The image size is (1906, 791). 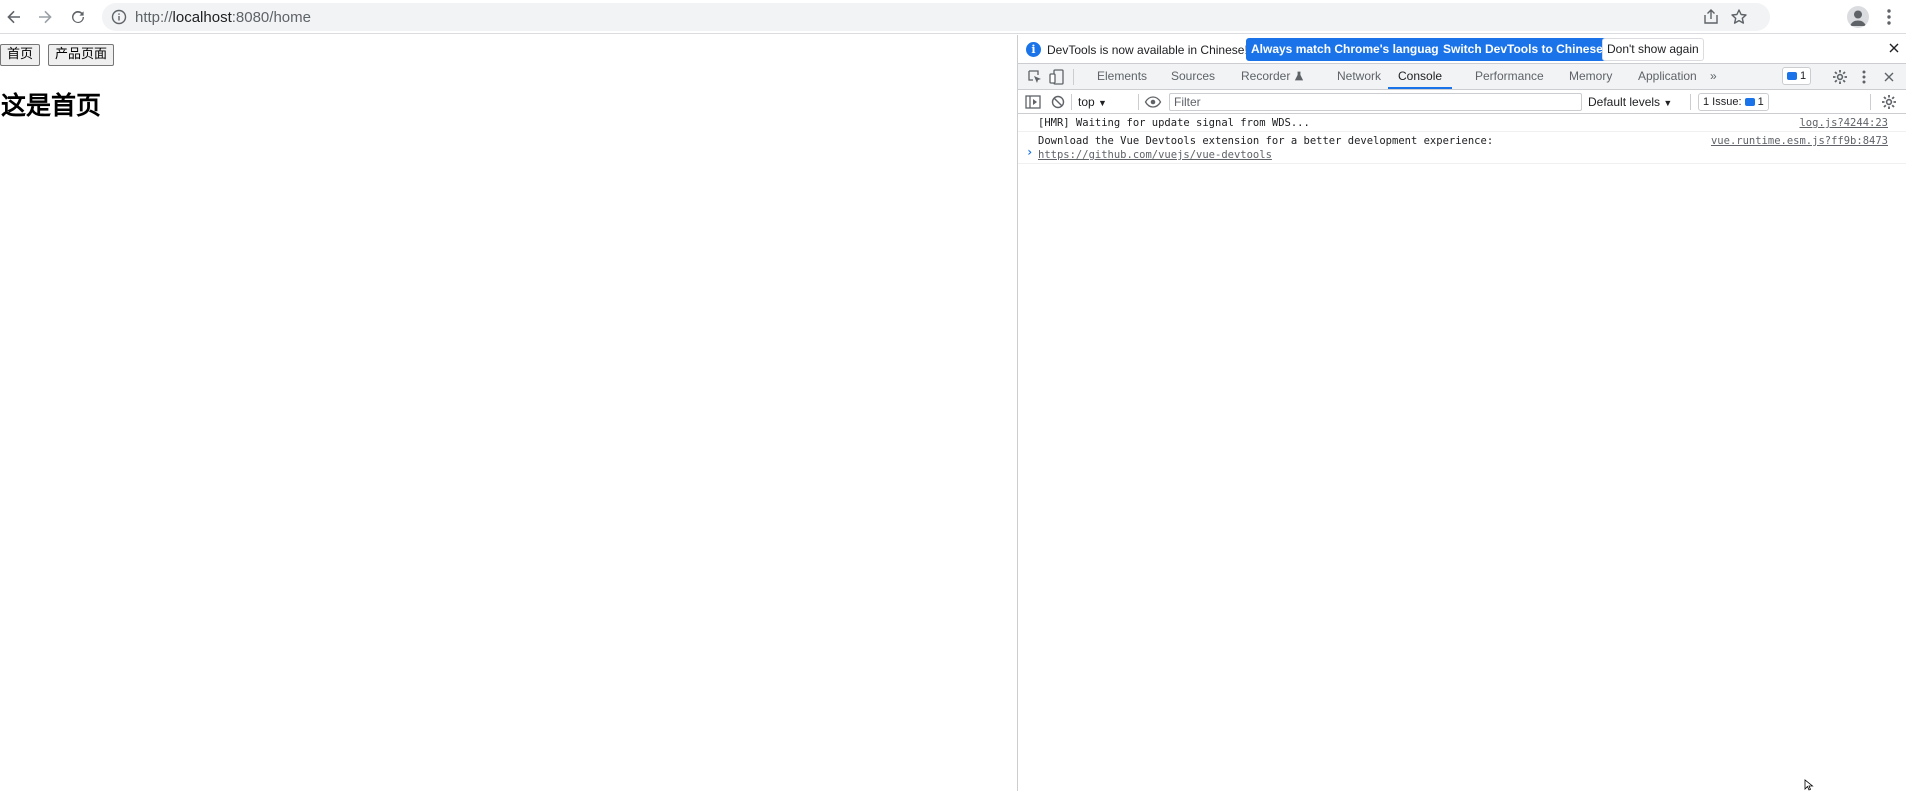 What do you see at coordinates (1590, 76) in the screenshot?
I see `tab-memory: Memory` at bounding box center [1590, 76].